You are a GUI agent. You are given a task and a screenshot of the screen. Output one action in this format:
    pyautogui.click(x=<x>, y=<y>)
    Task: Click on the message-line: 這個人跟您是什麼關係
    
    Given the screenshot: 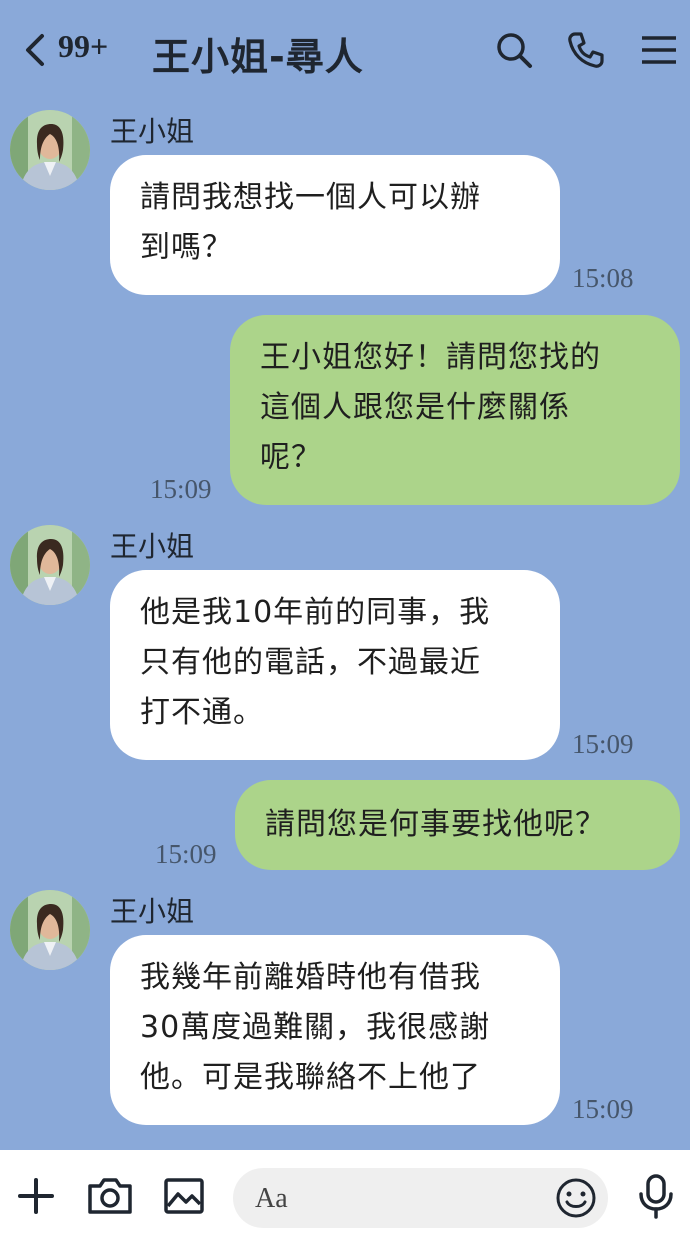 What is the action you would take?
    pyautogui.click(x=415, y=407)
    